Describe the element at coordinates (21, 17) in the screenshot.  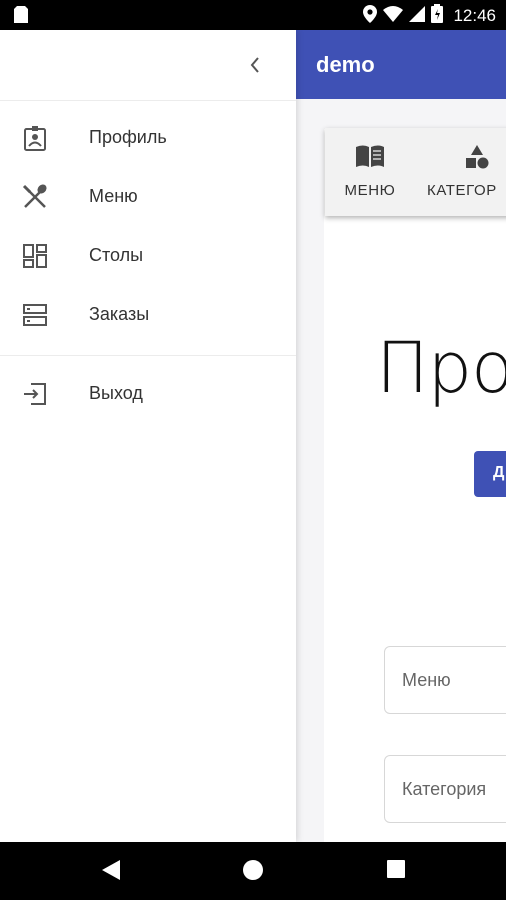
I see `sim-card-icon` at that location.